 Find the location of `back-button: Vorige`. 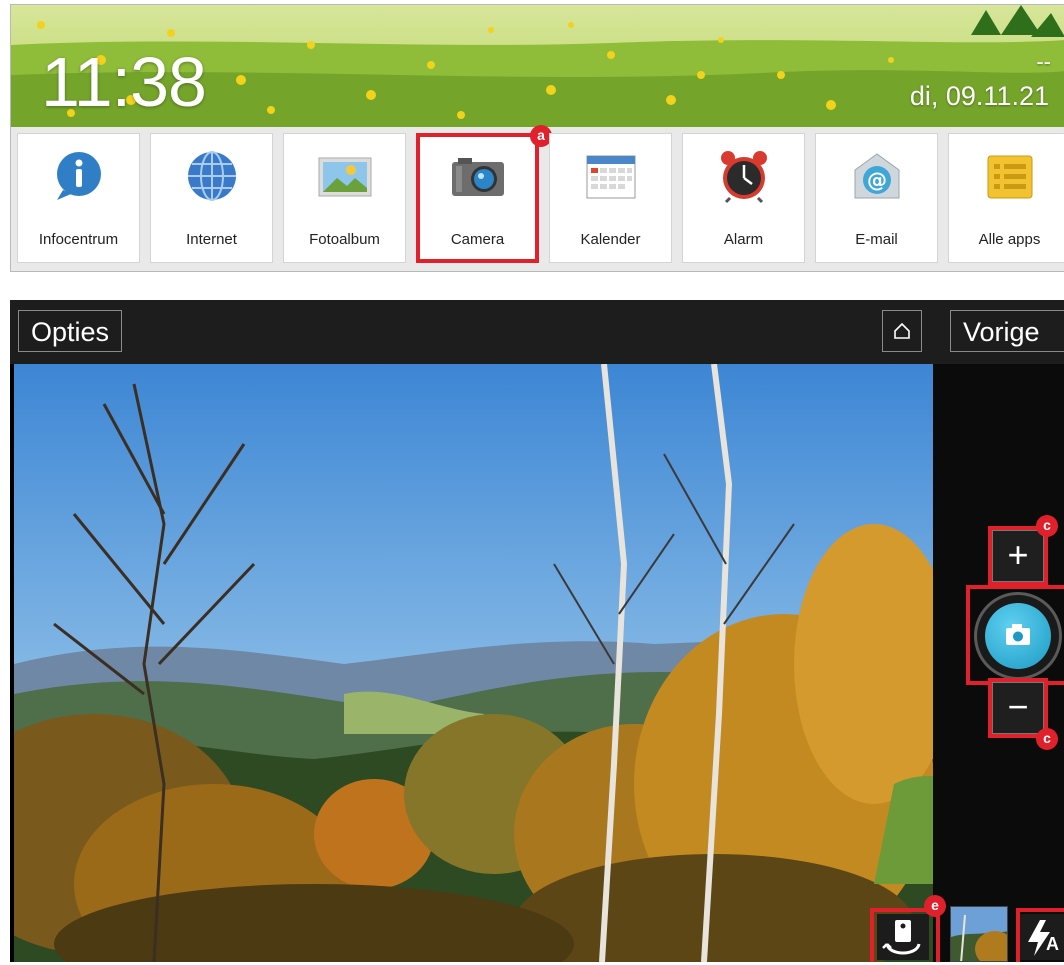

back-button: Vorige is located at coordinates (1007, 331).